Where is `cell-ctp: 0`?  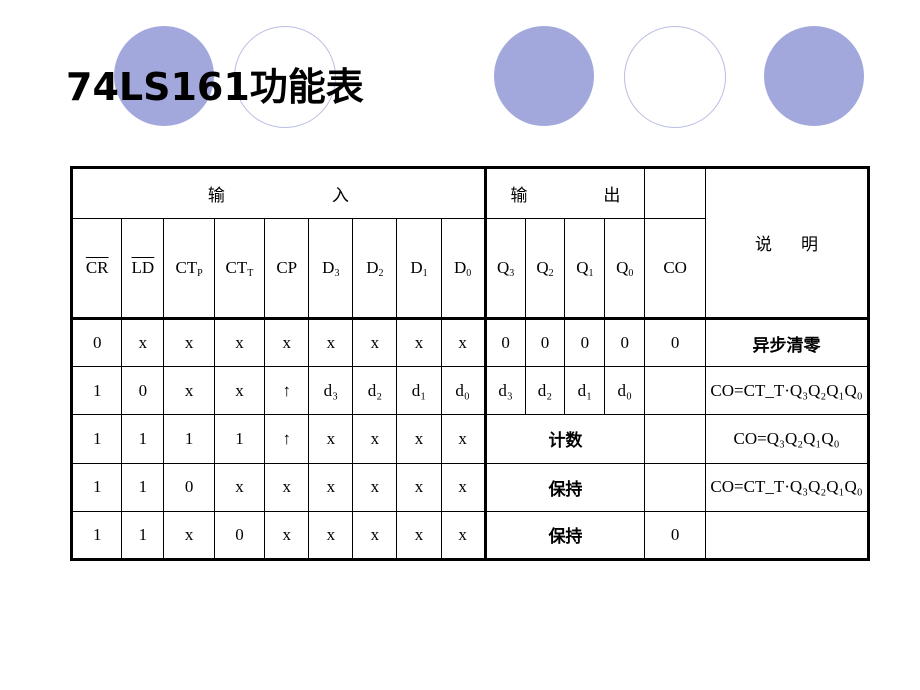
cell-ctp: 0 is located at coordinates (189, 487).